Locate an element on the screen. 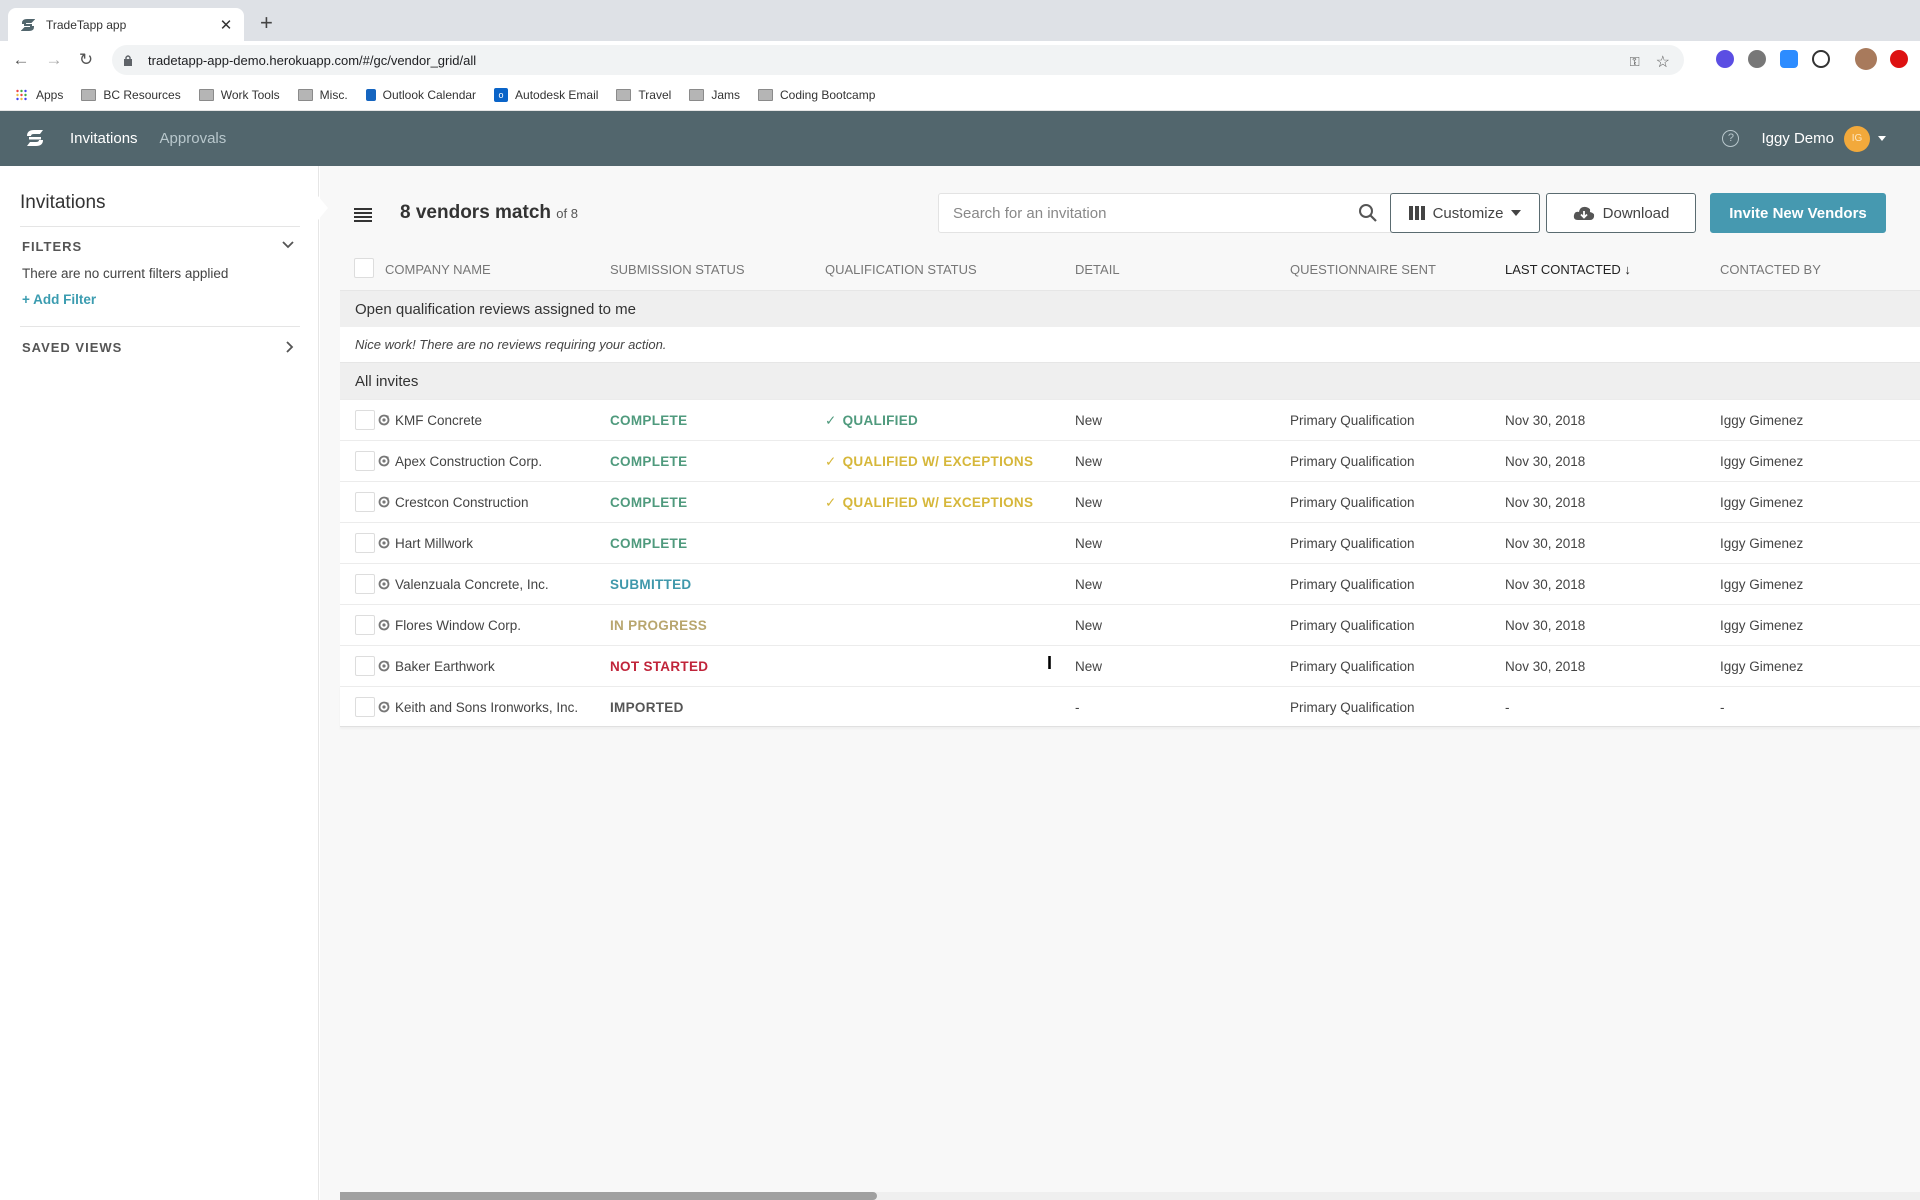 Image resolution: width=1920 pixels, height=1200 pixels. checkmark-icon: ✓ is located at coordinates (831, 461).